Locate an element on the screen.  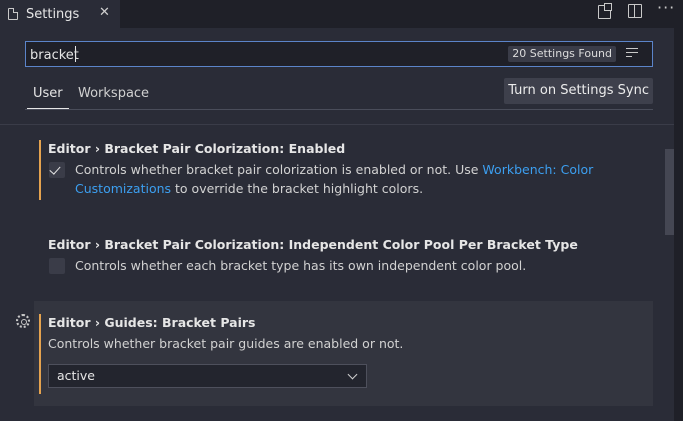
tab-workspace: Workspace is located at coordinates (113, 93).